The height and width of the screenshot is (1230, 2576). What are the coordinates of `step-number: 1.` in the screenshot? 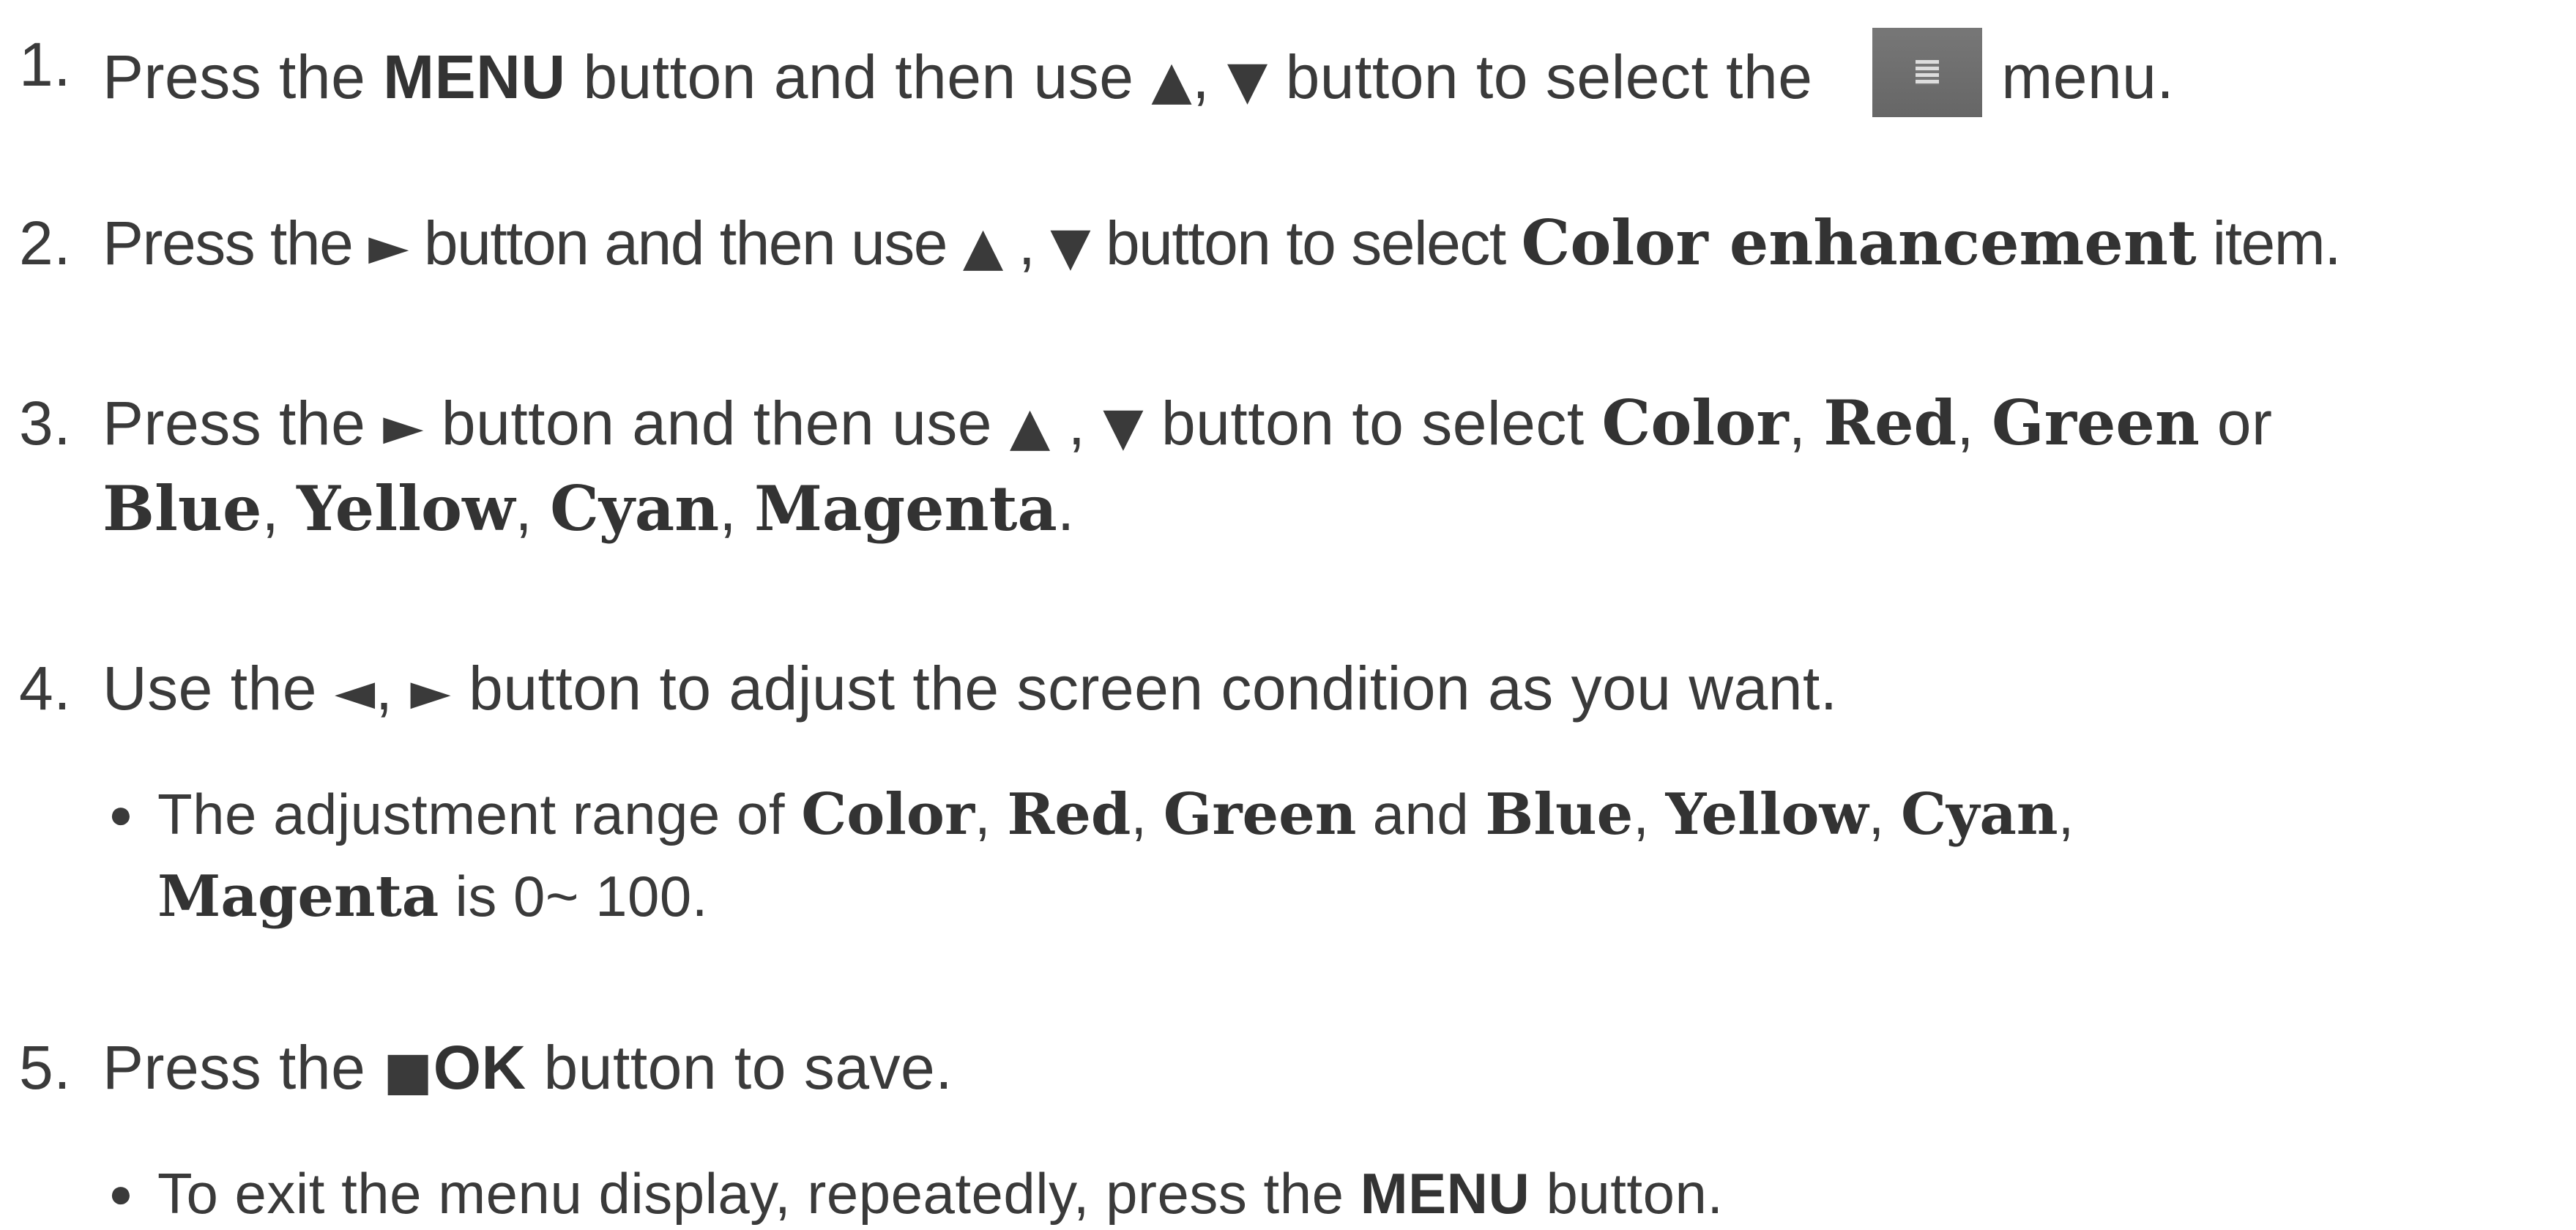 It's located at (45, 64).